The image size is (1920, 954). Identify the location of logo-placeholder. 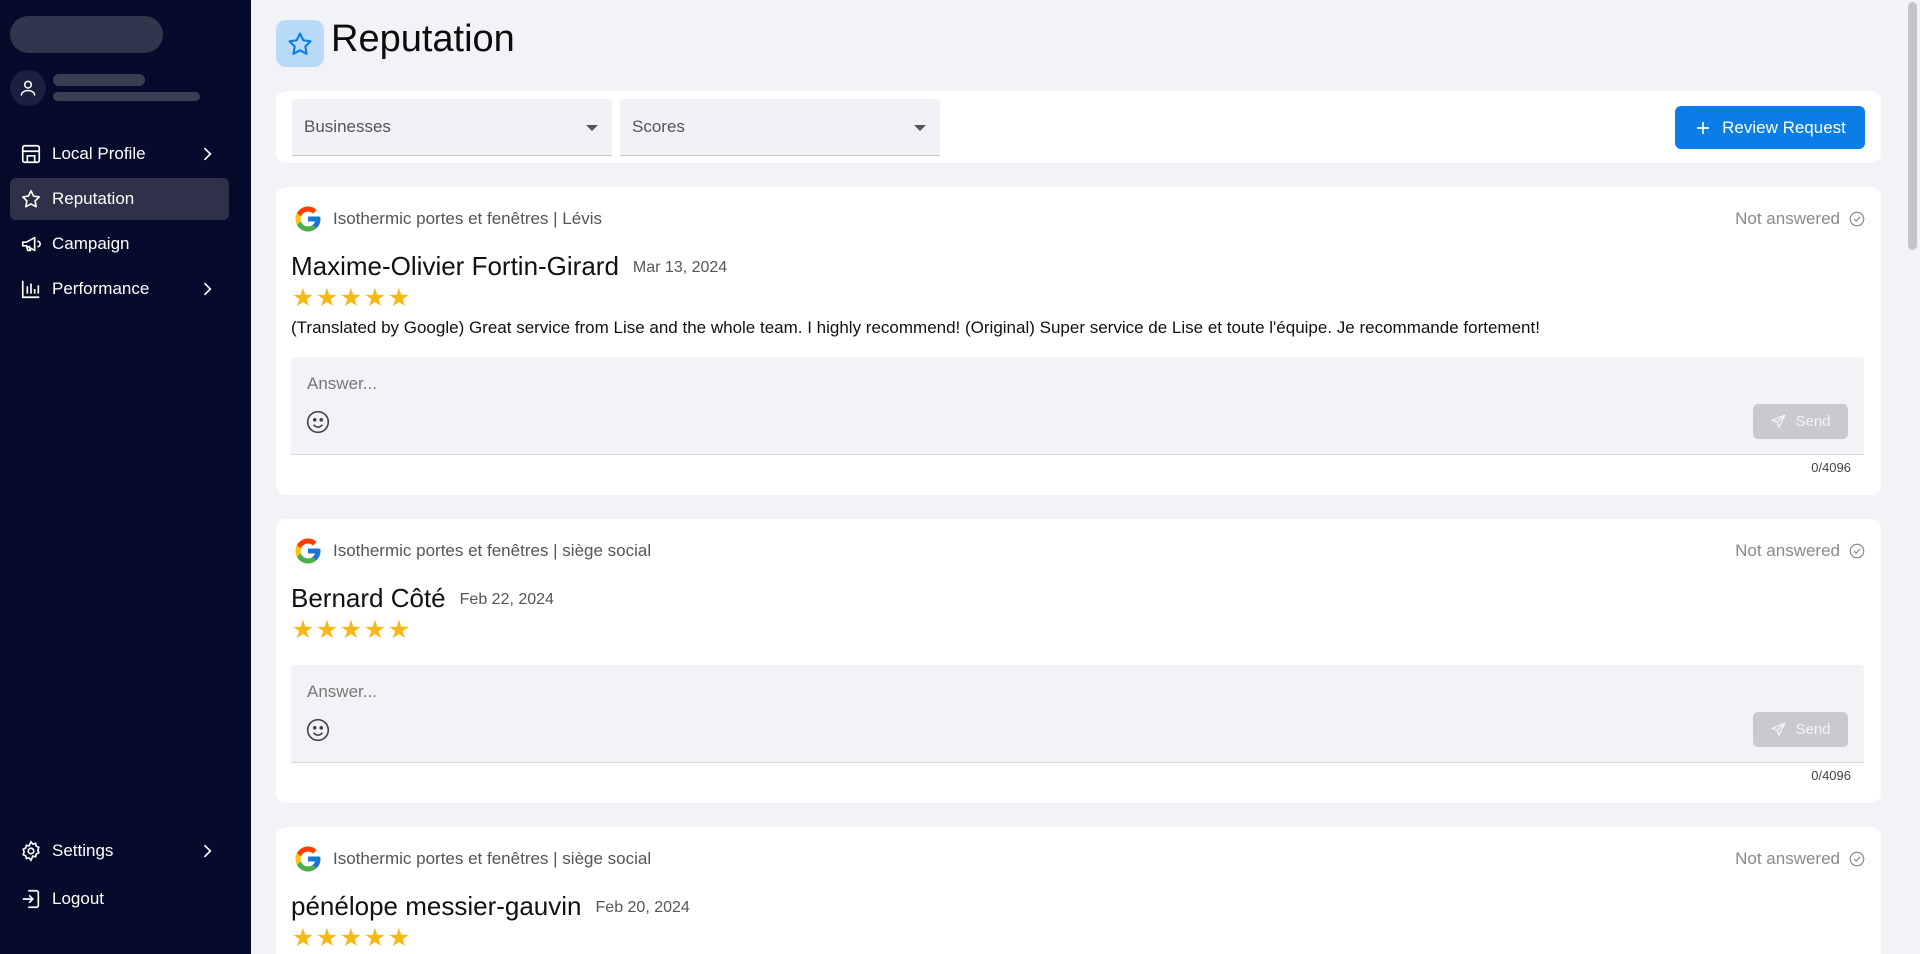
(86, 34).